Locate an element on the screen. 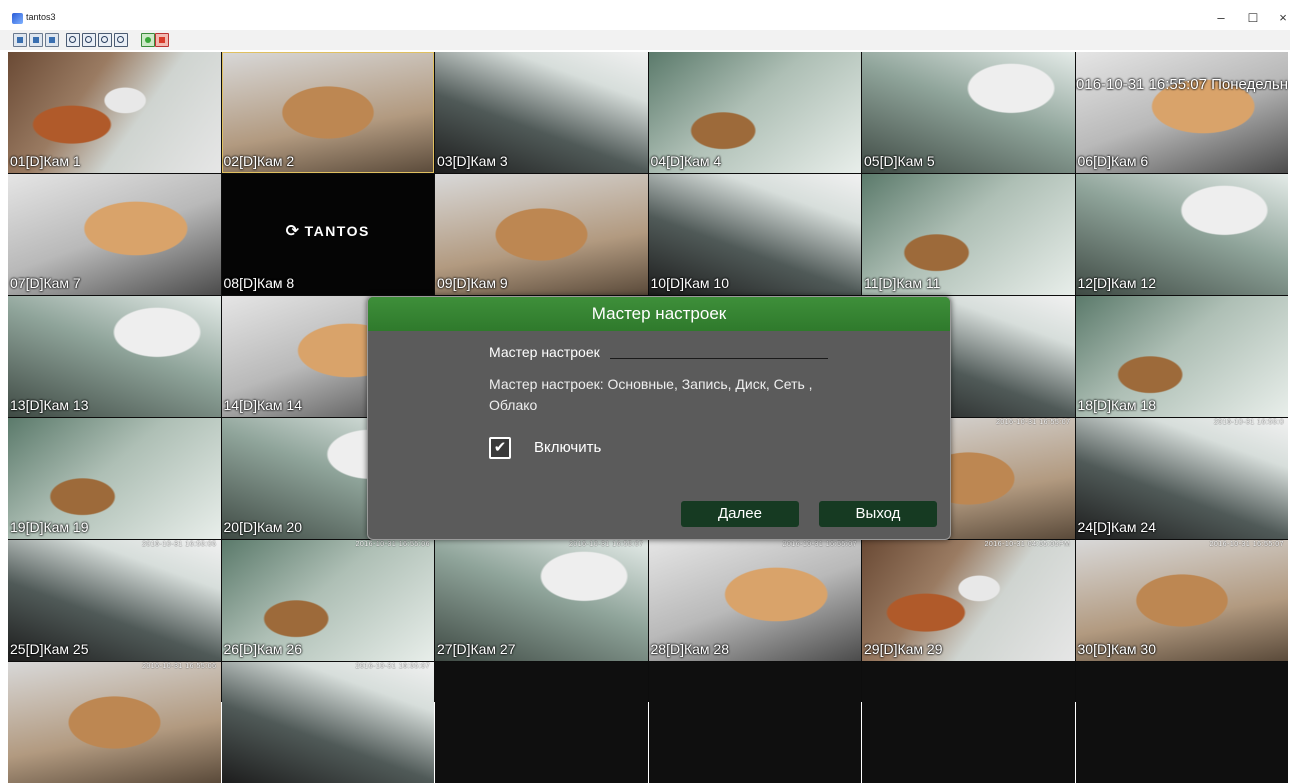 This screenshot has width=1290, height=783. camera-tile: 07[D]Кам 7 is located at coordinates (114, 234).